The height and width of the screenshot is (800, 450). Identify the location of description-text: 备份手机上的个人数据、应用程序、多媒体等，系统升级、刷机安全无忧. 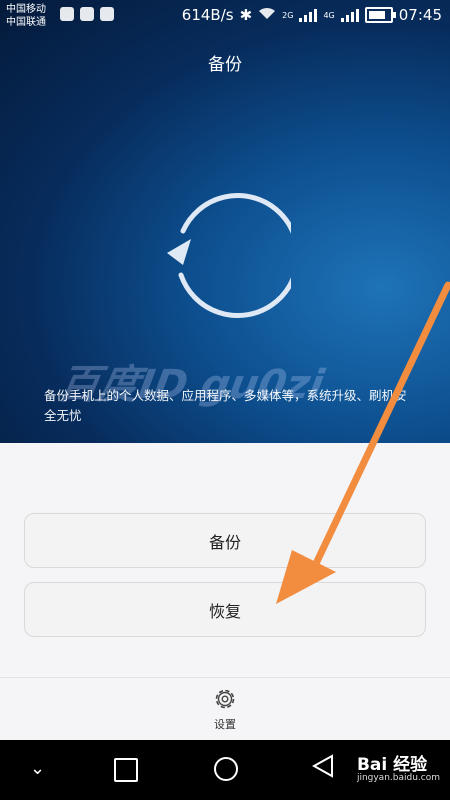
(225, 405).